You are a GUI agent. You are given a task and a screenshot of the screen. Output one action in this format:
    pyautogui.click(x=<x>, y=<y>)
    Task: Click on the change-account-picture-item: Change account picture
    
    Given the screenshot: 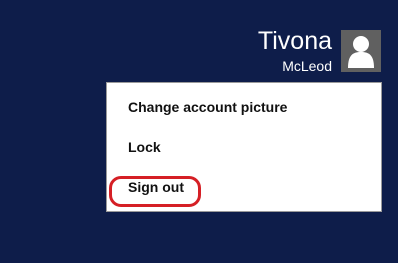 What is the action you would take?
    pyautogui.click(x=244, y=107)
    